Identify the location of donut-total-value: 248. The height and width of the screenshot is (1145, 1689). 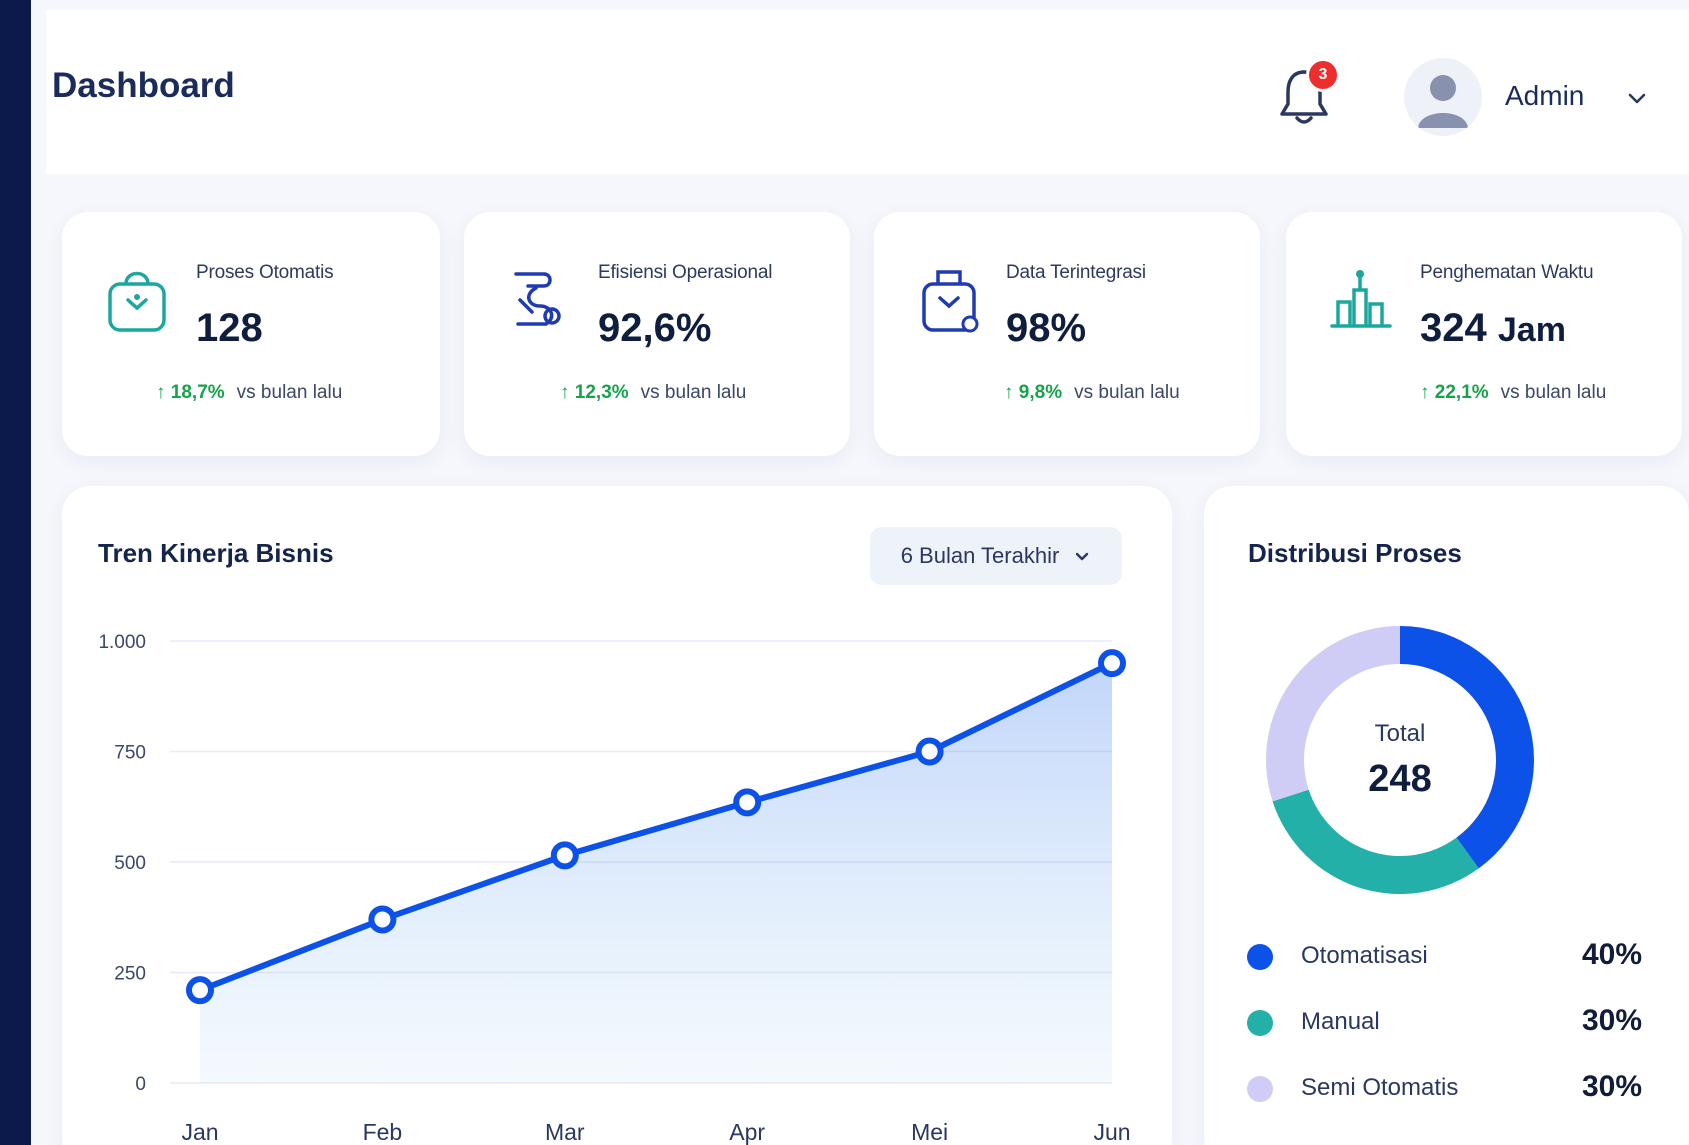
(1400, 779).